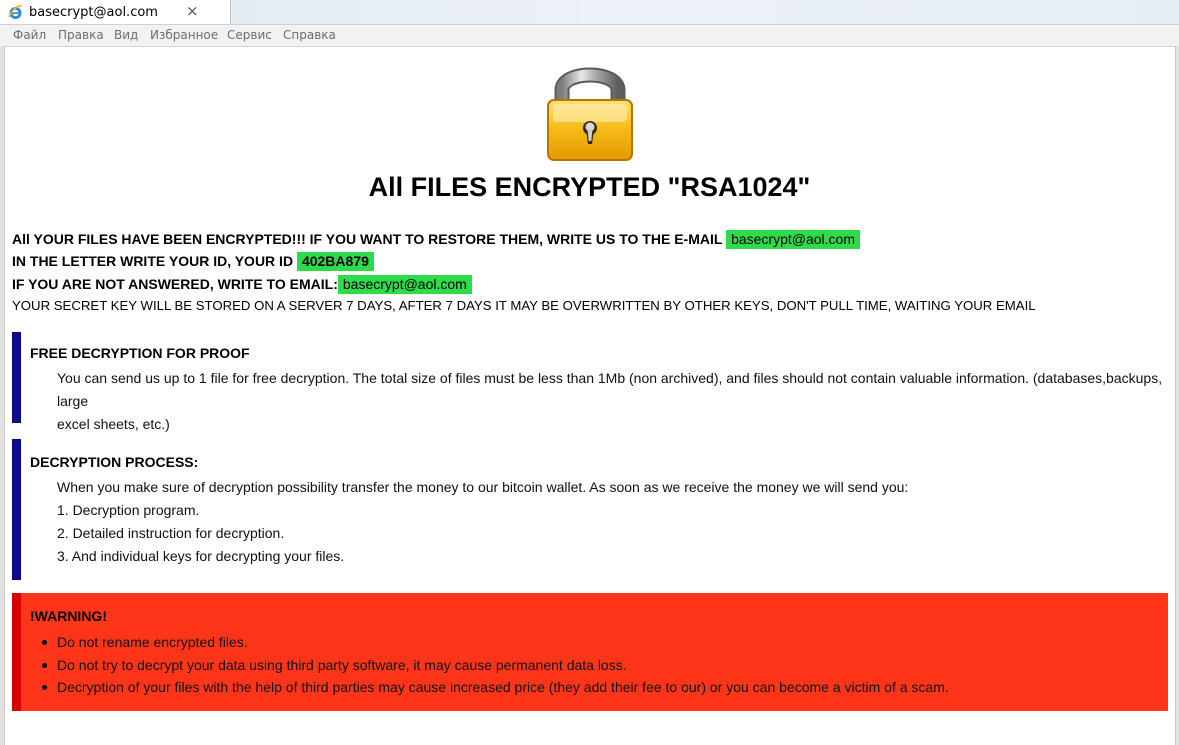 This screenshot has height=745, width=1179. Describe the element at coordinates (335, 261) in the screenshot. I see `victim-id: 402BA879` at that location.